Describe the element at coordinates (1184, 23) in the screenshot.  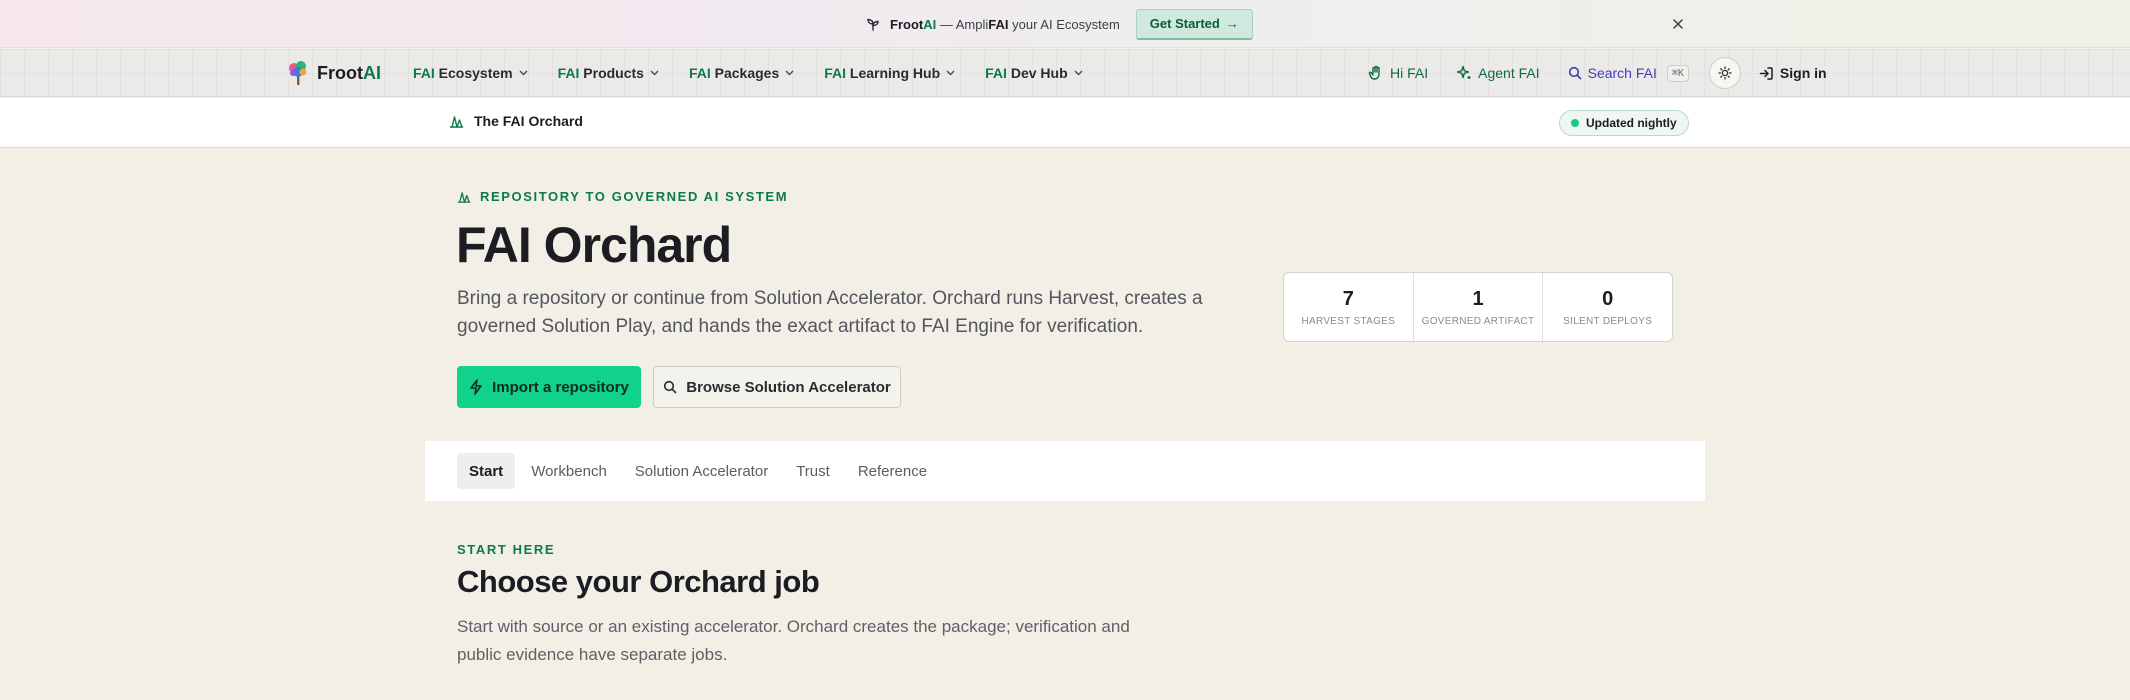
I see `get-started-label: Get Started` at that location.